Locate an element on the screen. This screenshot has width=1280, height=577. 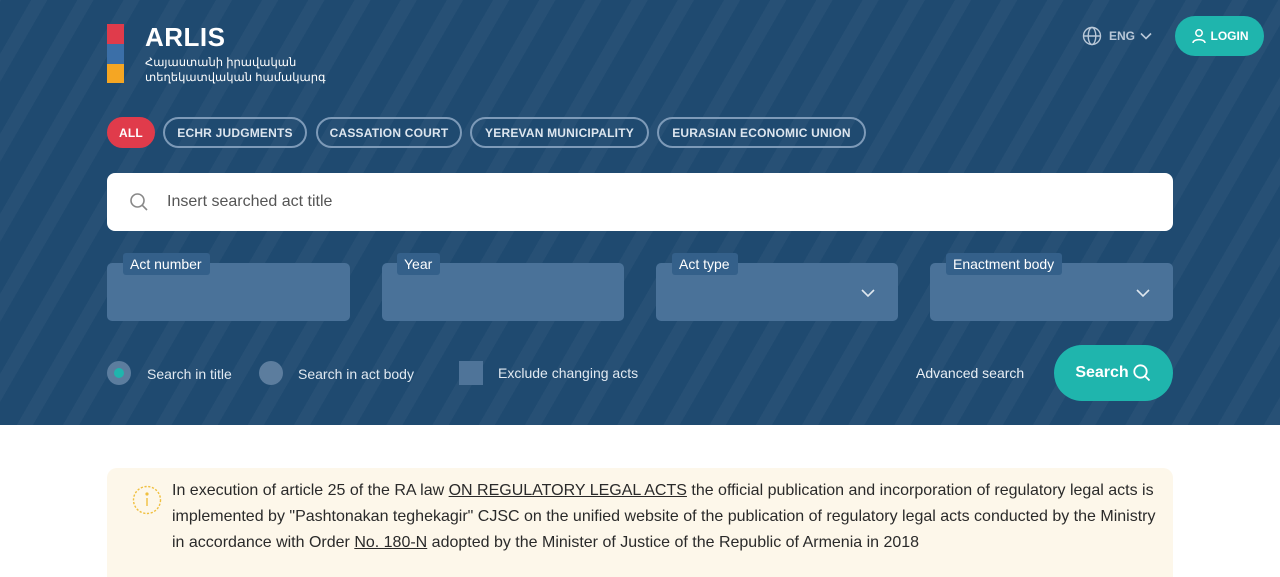
user-icon is located at coordinates (1198, 36).